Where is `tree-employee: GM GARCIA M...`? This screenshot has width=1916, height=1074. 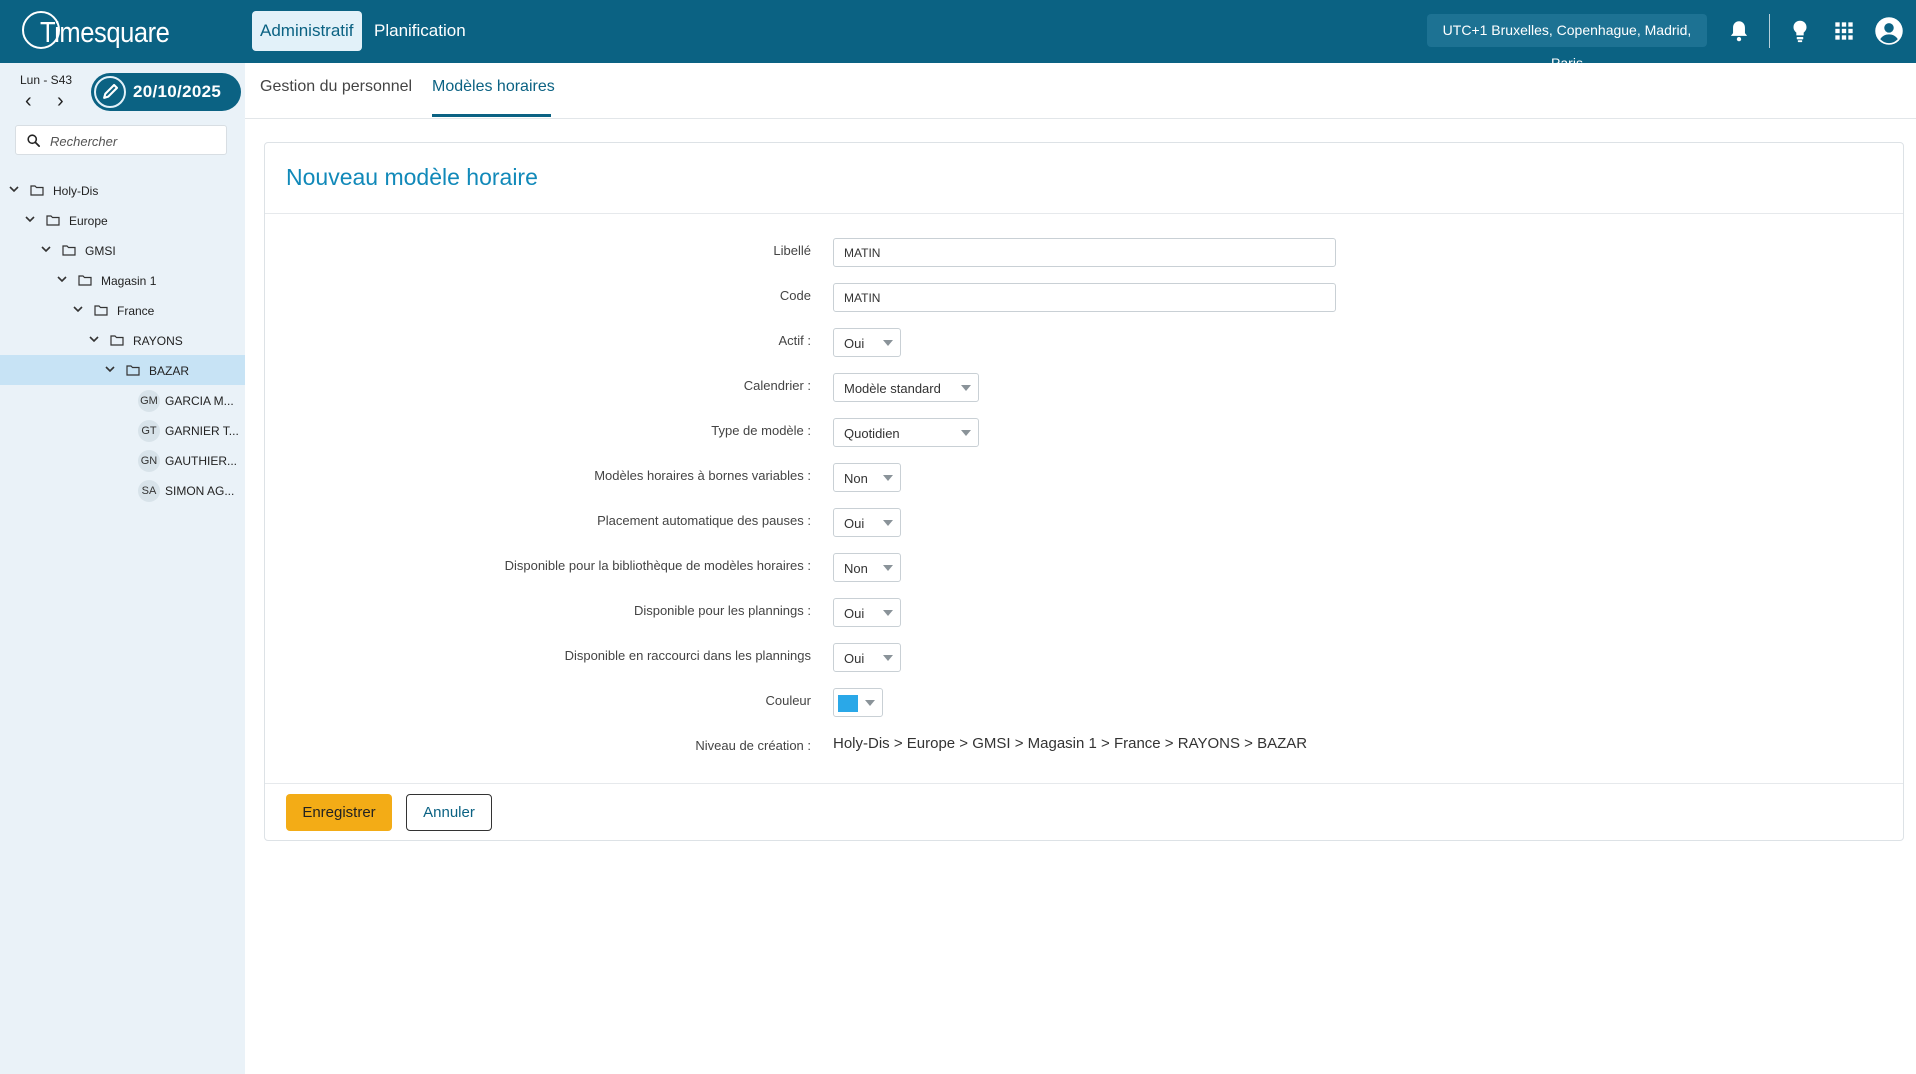
tree-employee: GM GARCIA M... is located at coordinates (122, 400).